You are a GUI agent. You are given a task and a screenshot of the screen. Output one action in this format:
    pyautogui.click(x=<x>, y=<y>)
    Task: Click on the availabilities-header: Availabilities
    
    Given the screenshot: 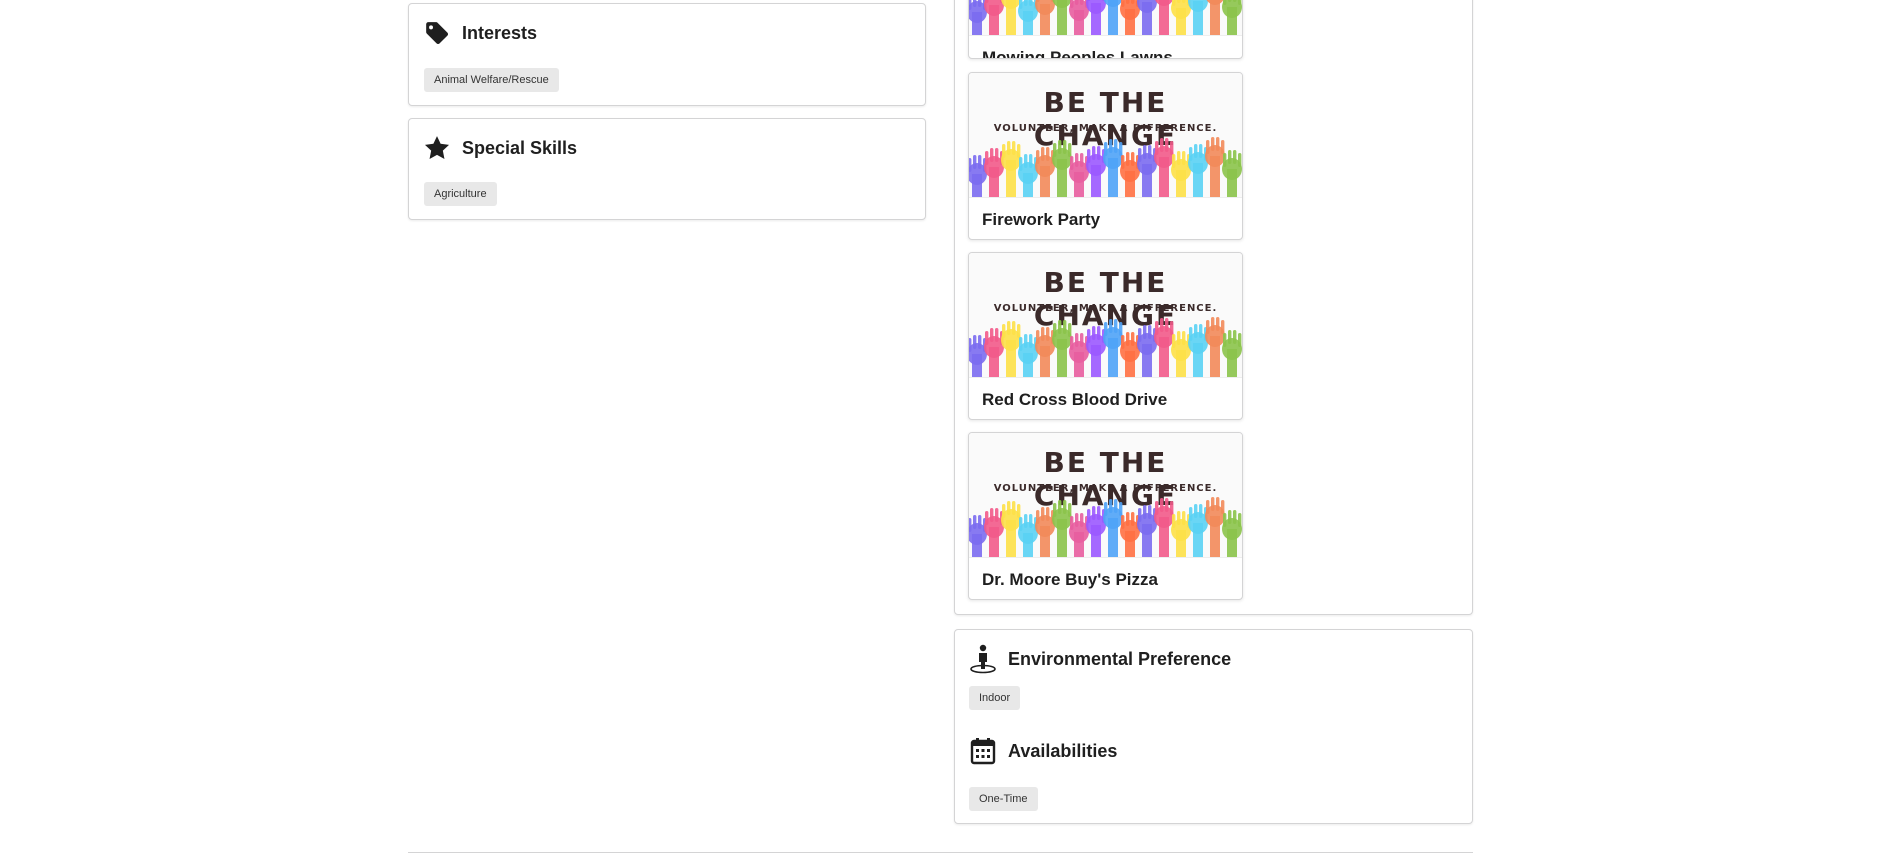 What is the action you would take?
    pyautogui.click(x=1042, y=751)
    